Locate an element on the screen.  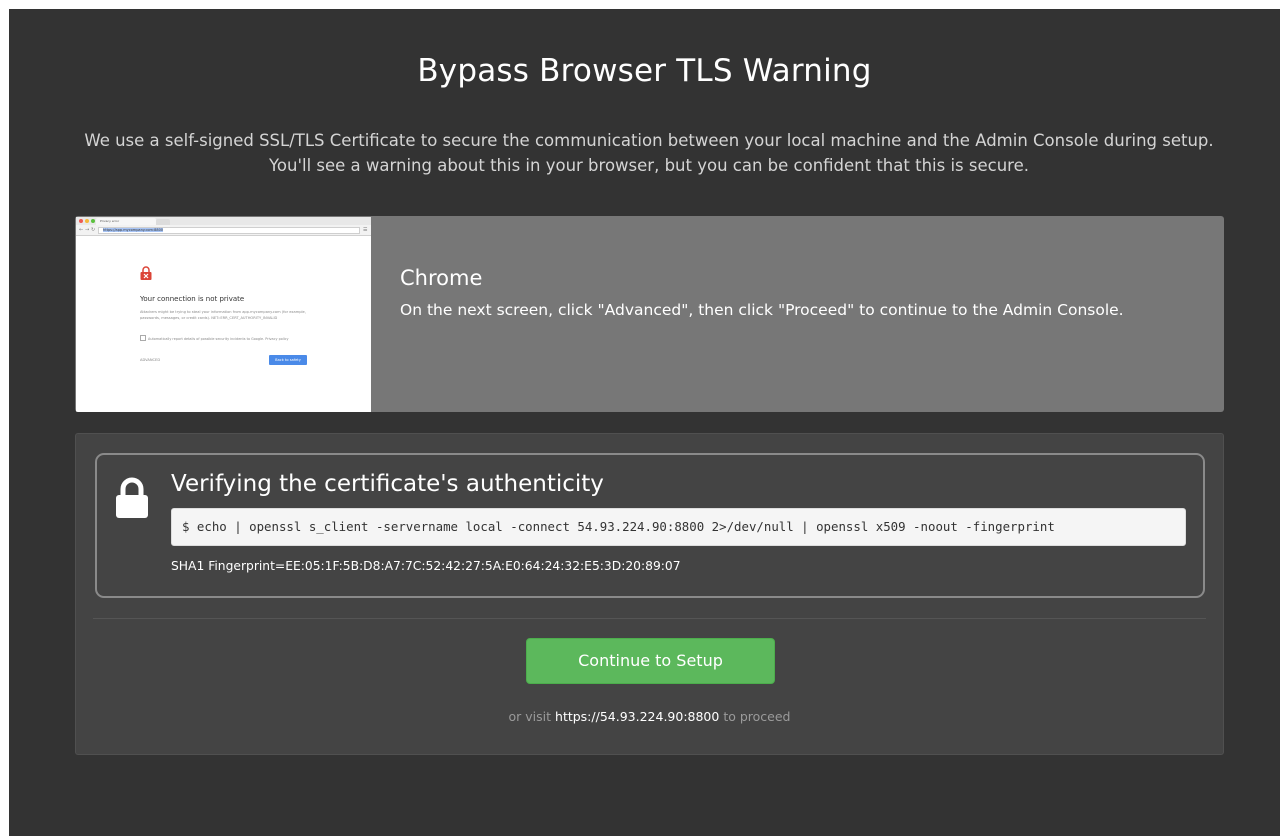
verify-title: Verifying the certificate's authenticity is located at coordinates (387, 484).